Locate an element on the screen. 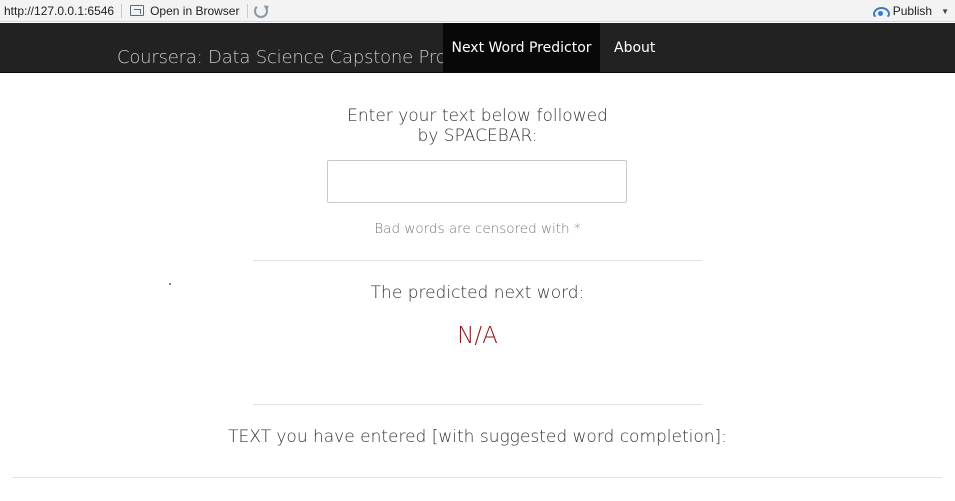 Image resolution: width=955 pixels, height=501 pixels. predicted-word: N/A is located at coordinates (477, 336).